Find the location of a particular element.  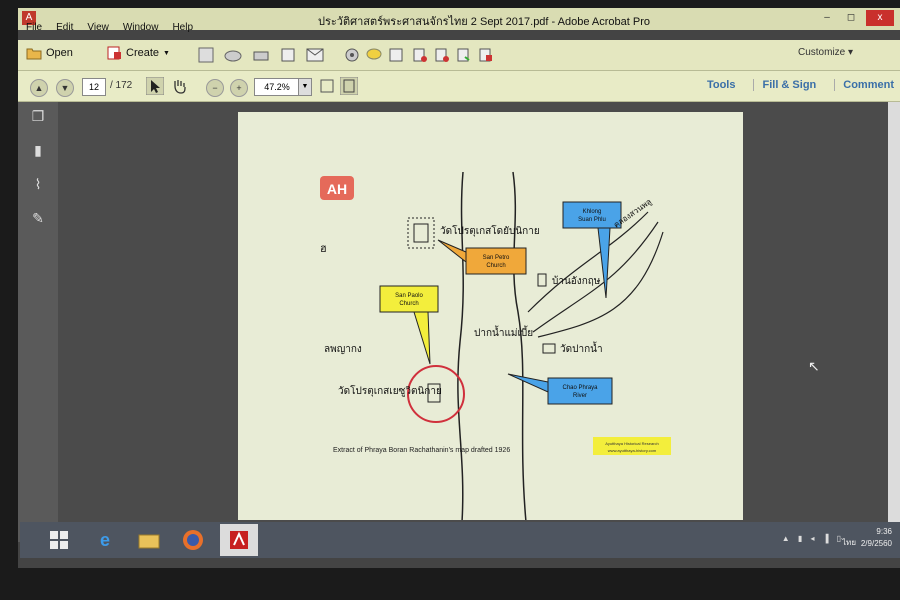

san-paolo-callout: San Paolo Church is located at coordinates (409, 325).